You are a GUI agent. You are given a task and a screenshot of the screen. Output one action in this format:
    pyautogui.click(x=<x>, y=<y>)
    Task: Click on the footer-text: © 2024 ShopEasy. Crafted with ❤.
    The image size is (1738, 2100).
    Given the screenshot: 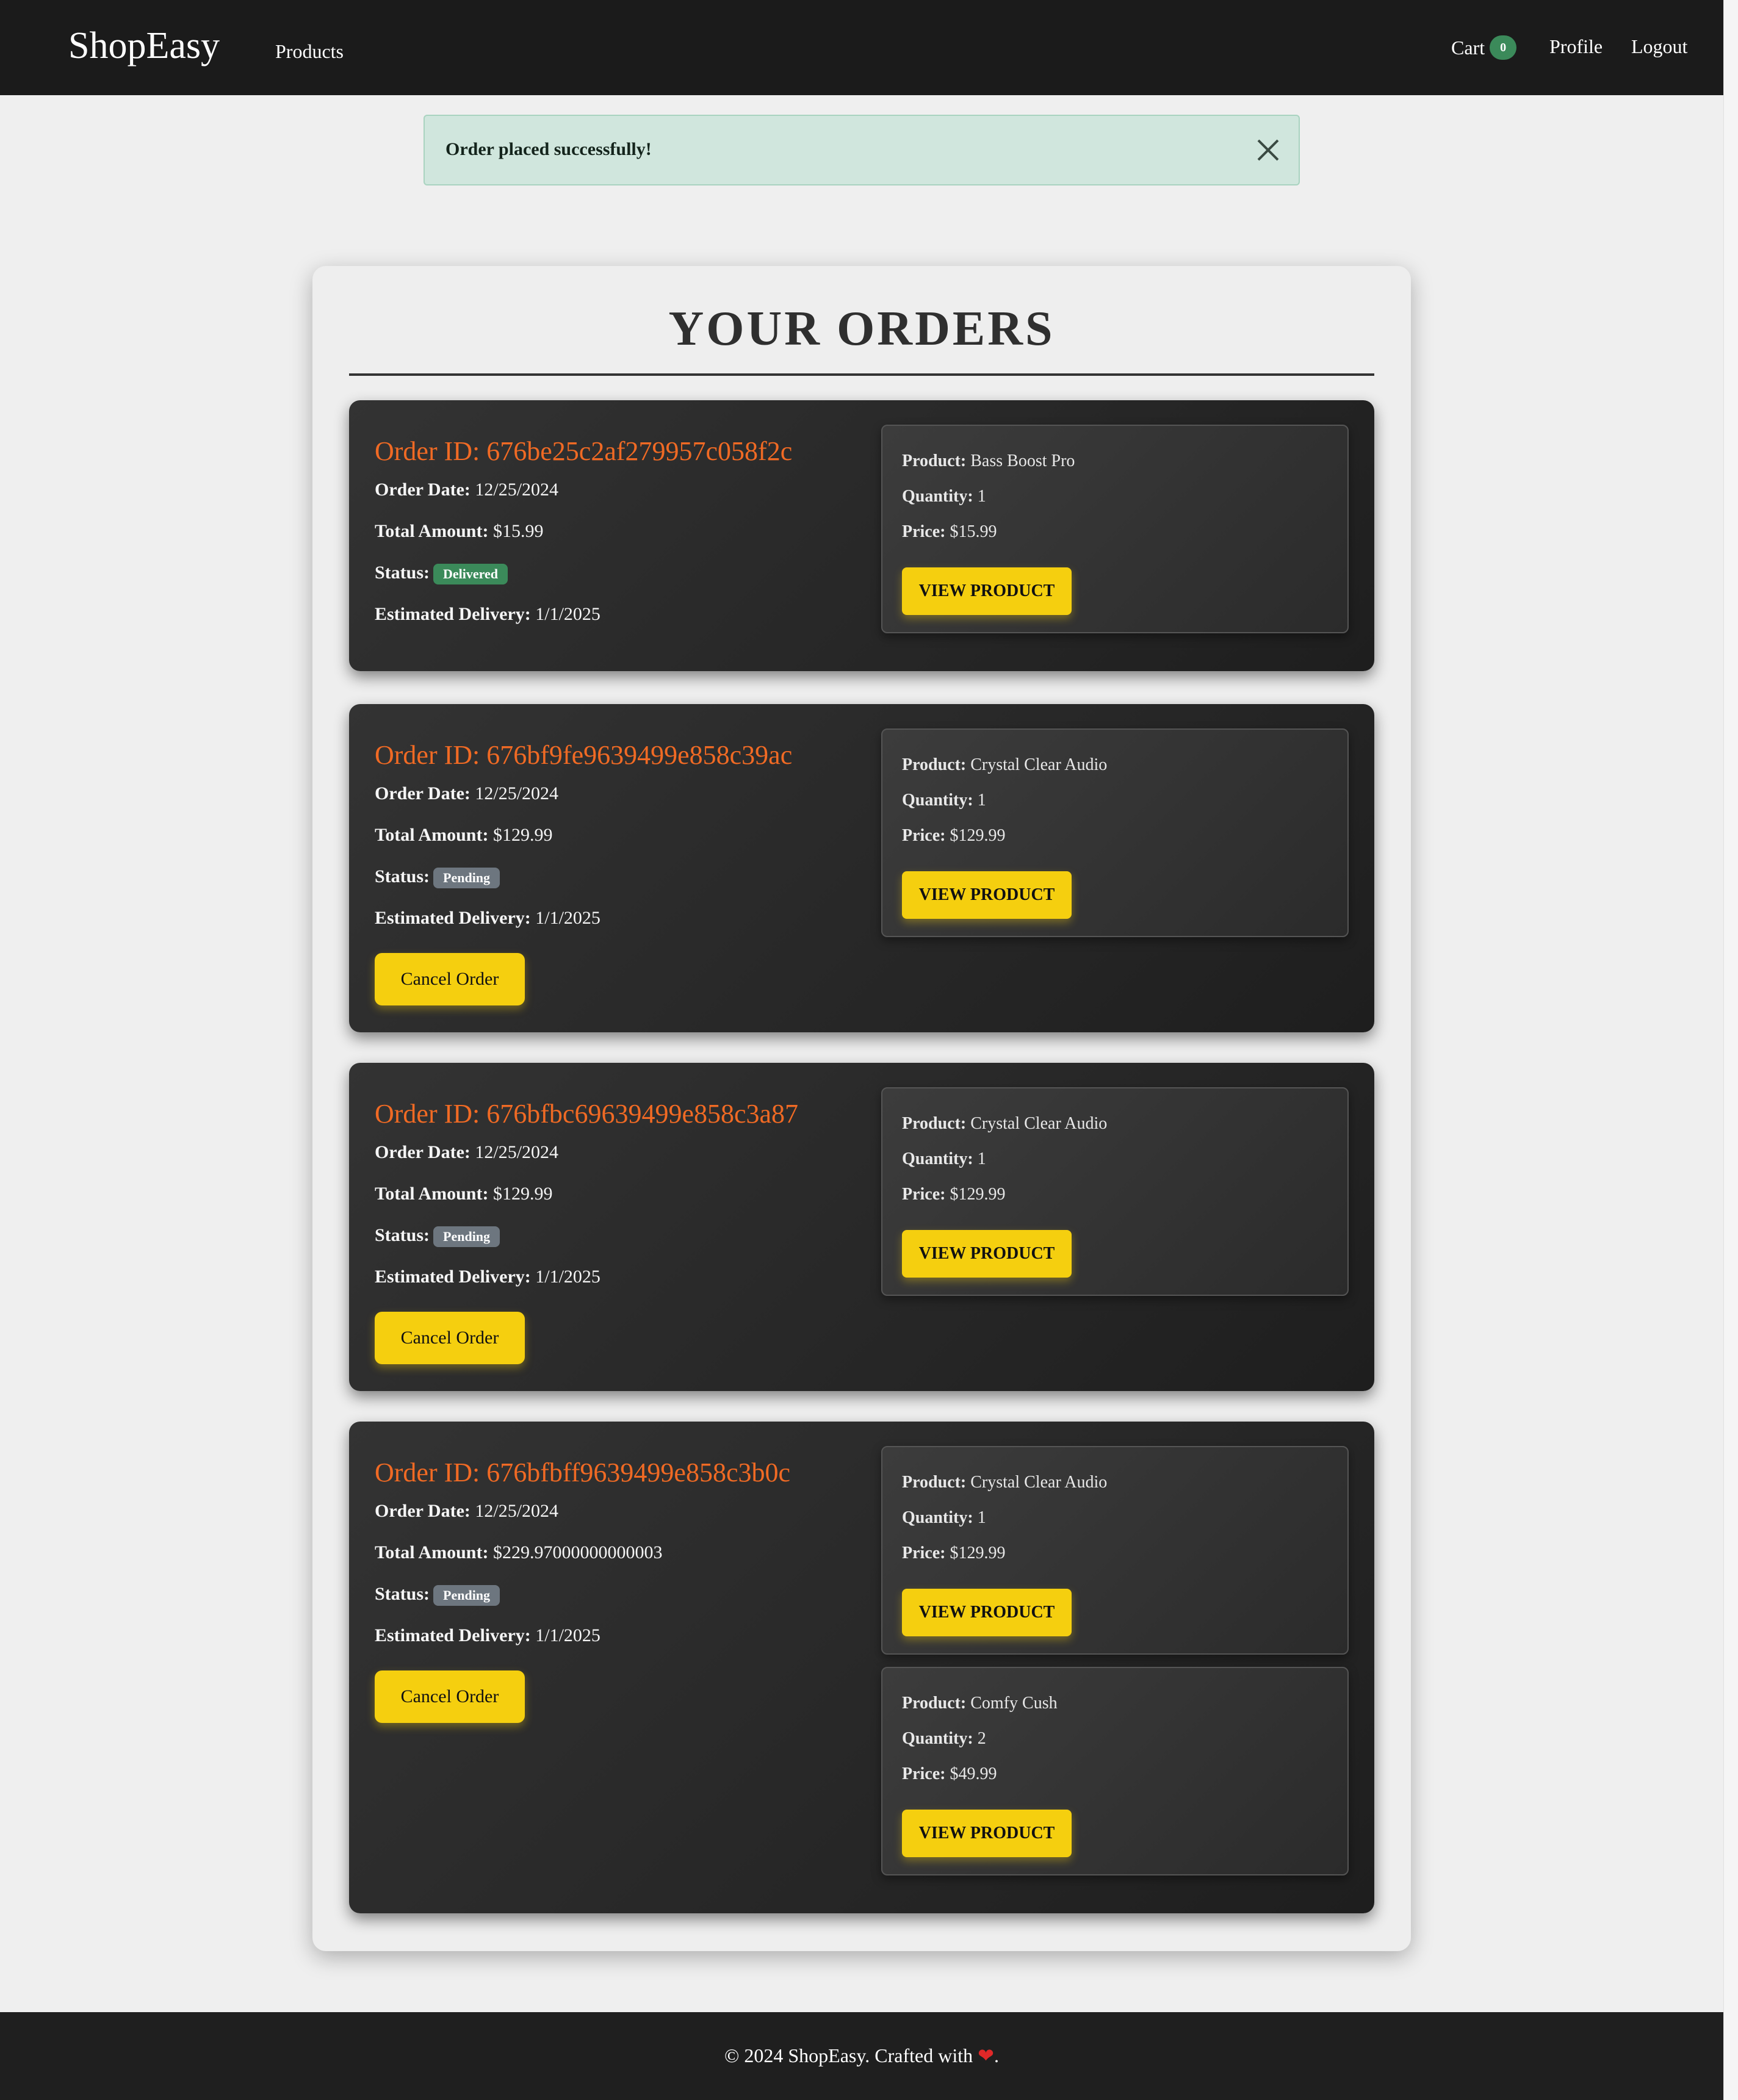 What is the action you would take?
    pyautogui.click(x=861, y=2055)
    